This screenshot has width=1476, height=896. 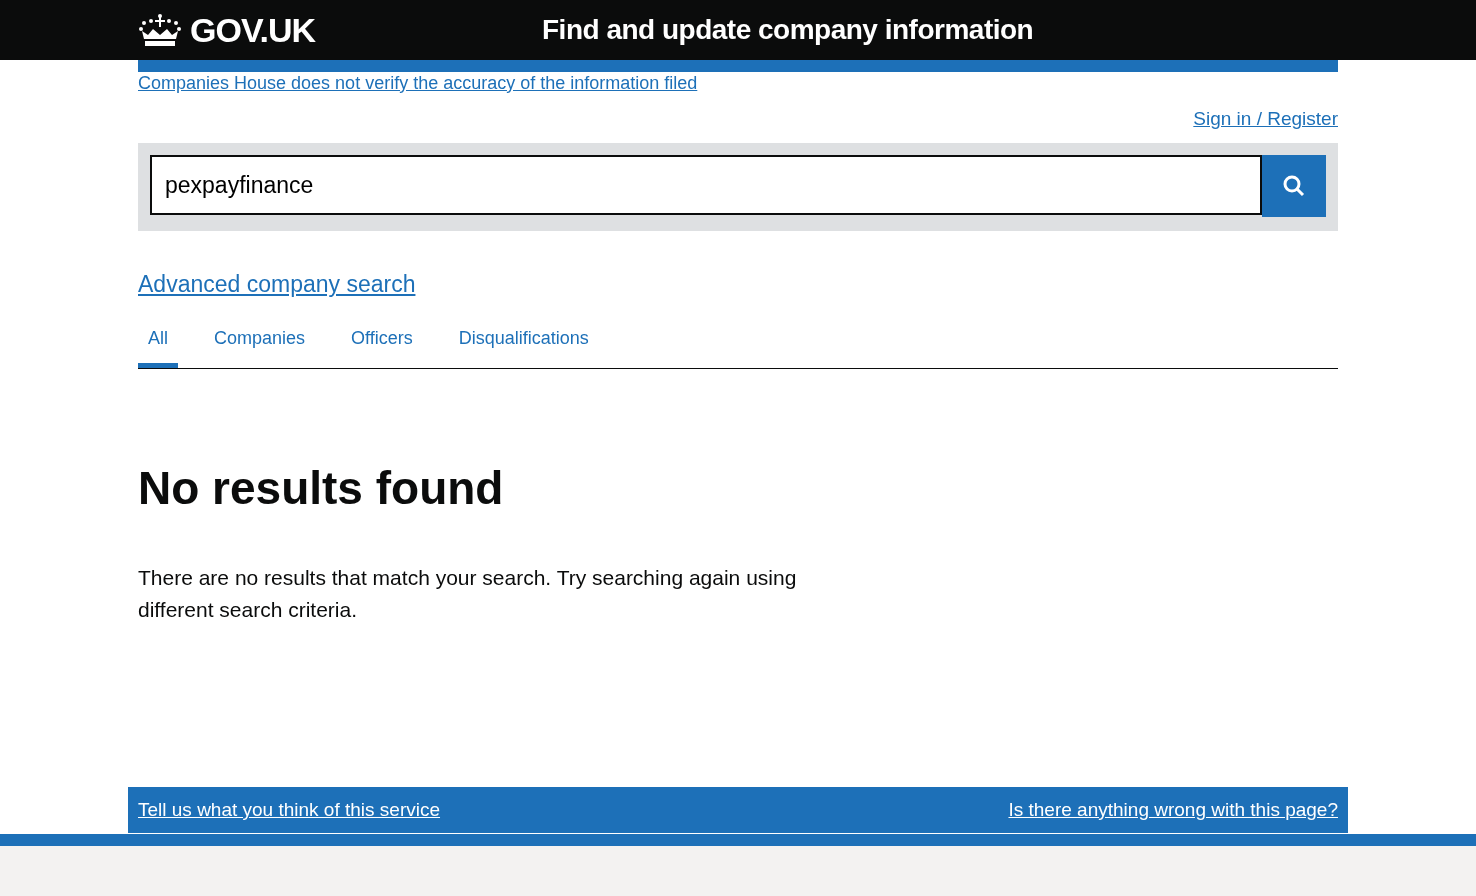 I want to click on report-problem-link: Is there anything wrong with this page?, so click(x=1173, y=810).